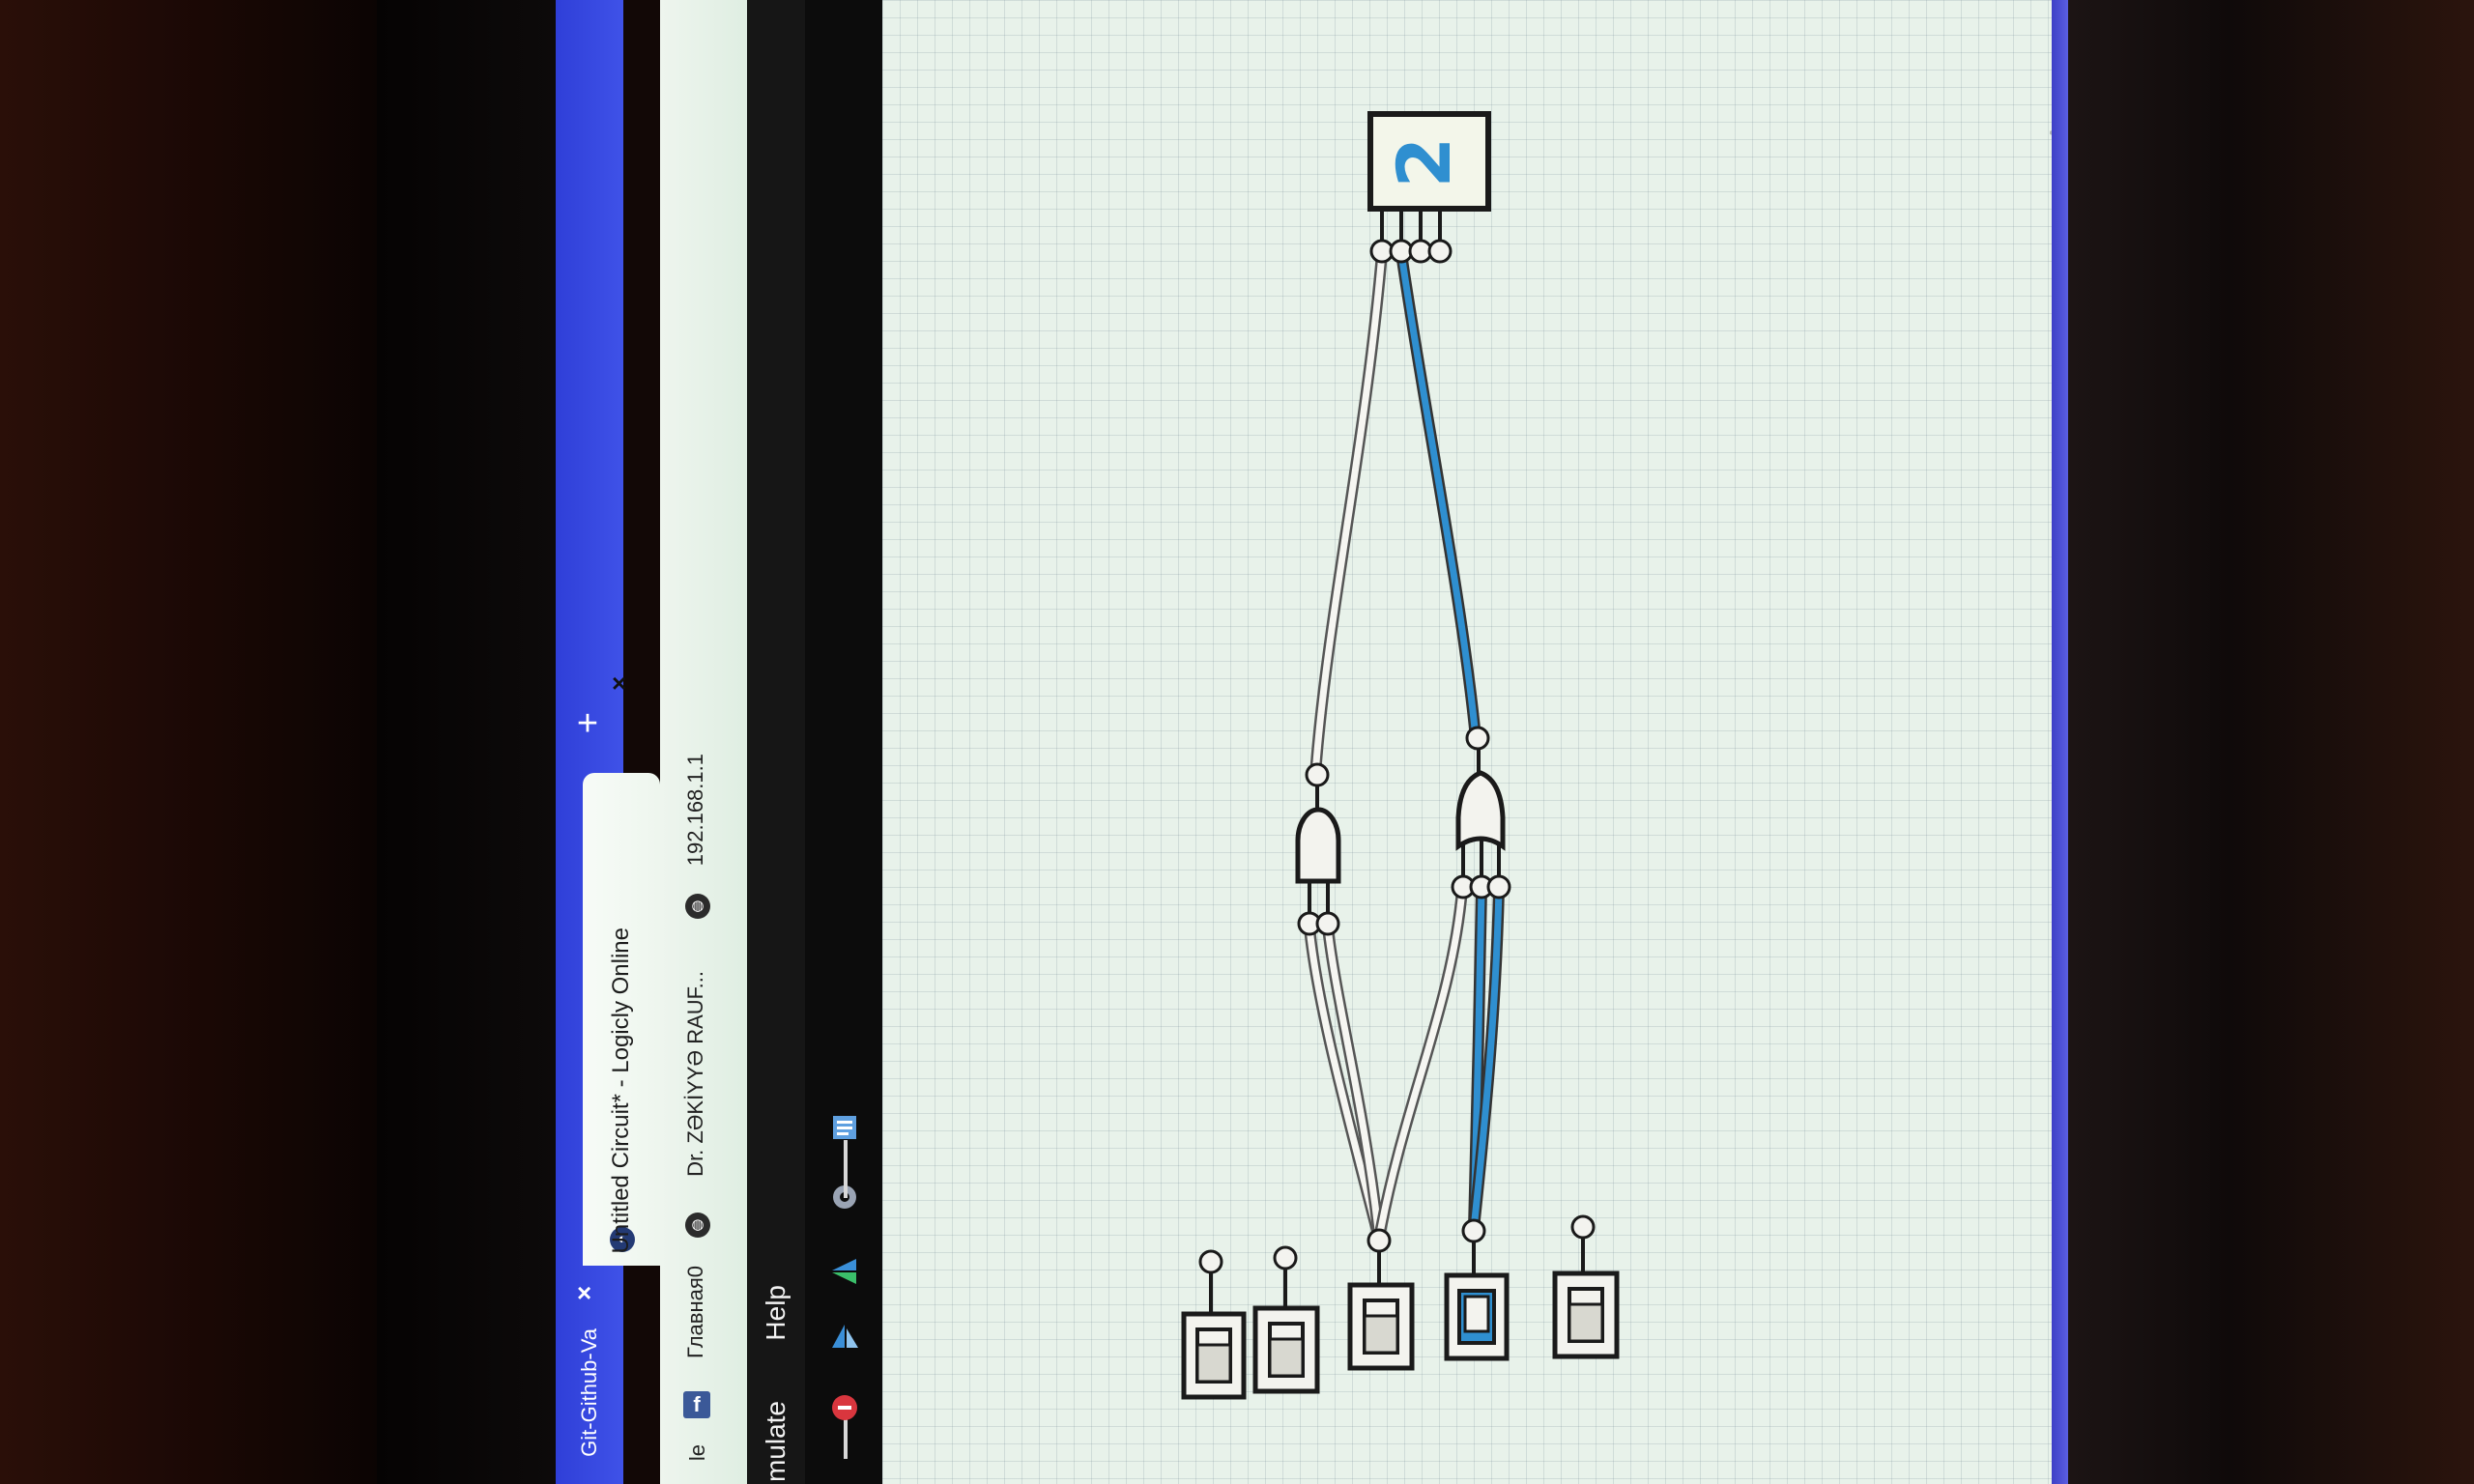 The height and width of the screenshot is (1484, 2474). I want to click on new-tab-plus-icon: +, so click(587, 723).